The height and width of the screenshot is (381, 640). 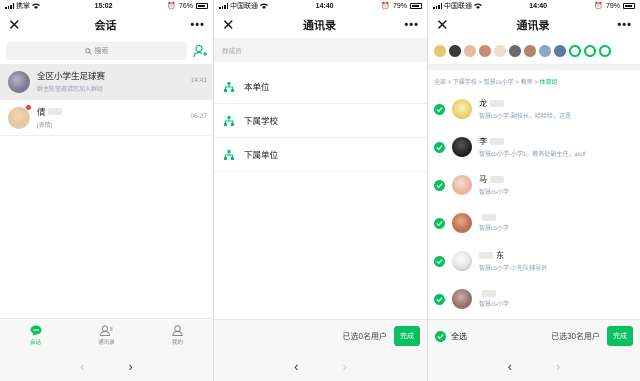 I want to click on member-description: 智慧cs小学-少先队辅导员, so click(x=513, y=269).